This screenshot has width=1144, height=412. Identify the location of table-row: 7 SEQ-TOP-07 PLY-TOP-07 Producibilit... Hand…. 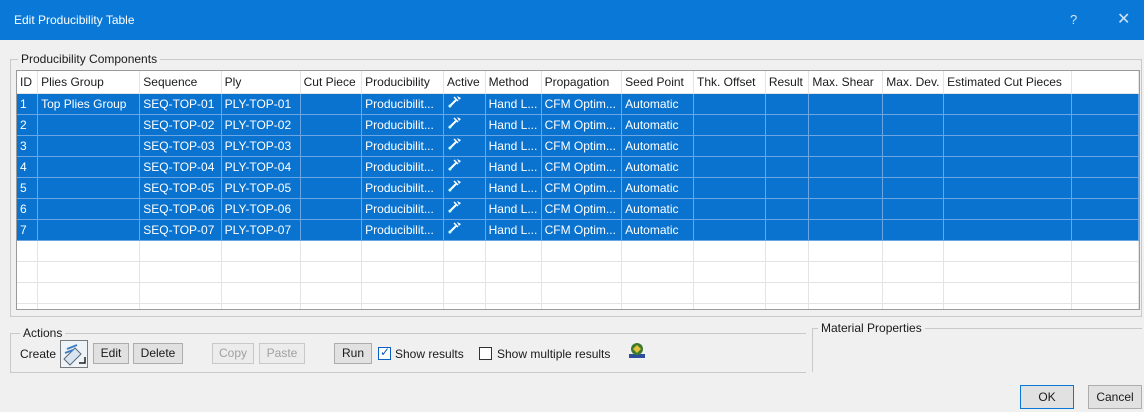
(578, 230).